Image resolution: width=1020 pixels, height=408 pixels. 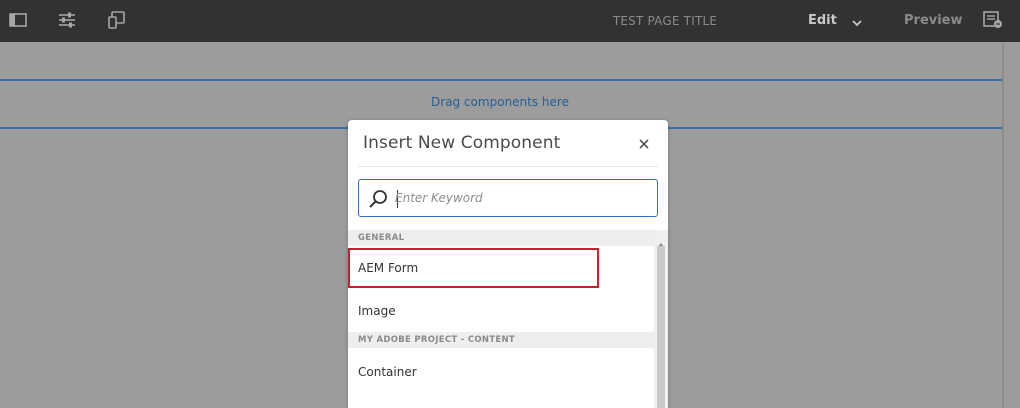 What do you see at coordinates (501, 238) in the screenshot?
I see `group-header: GENERAL` at bounding box center [501, 238].